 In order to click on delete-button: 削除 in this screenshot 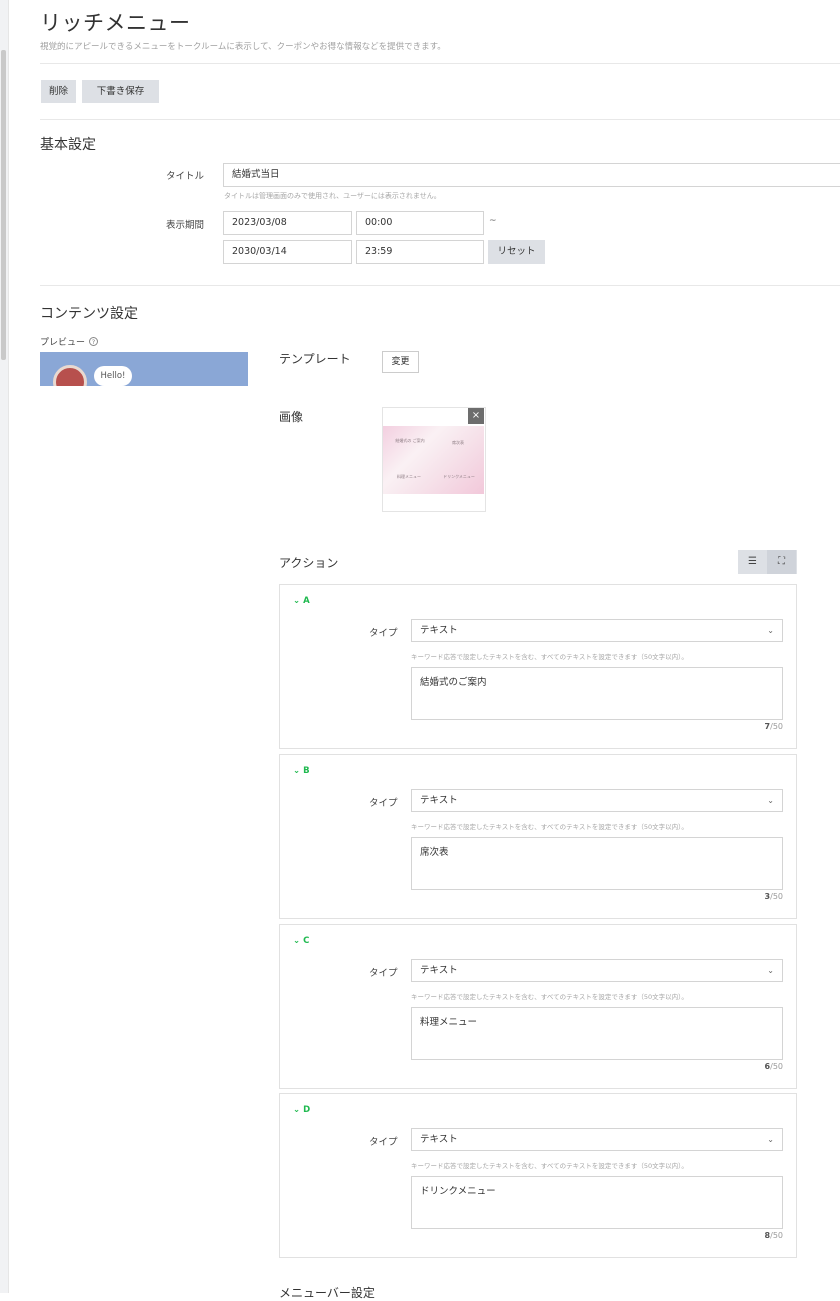, I will do `click(58, 91)`.